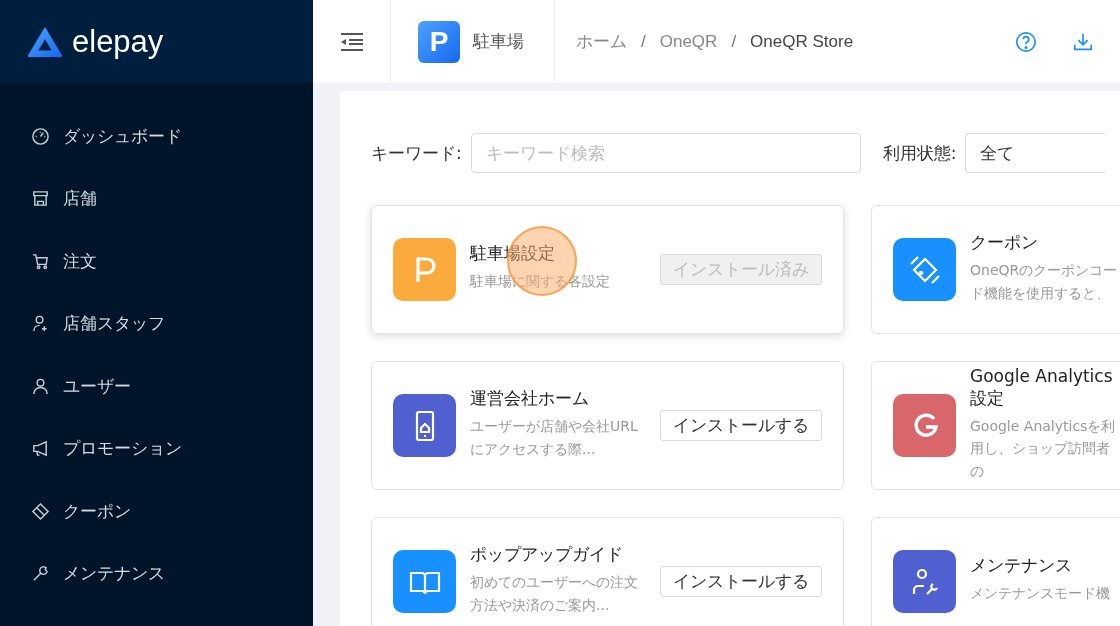 Image resolution: width=1120 pixels, height=626 pixels. I want to click on sidebar-item: プロモーション, so click(156, 448).